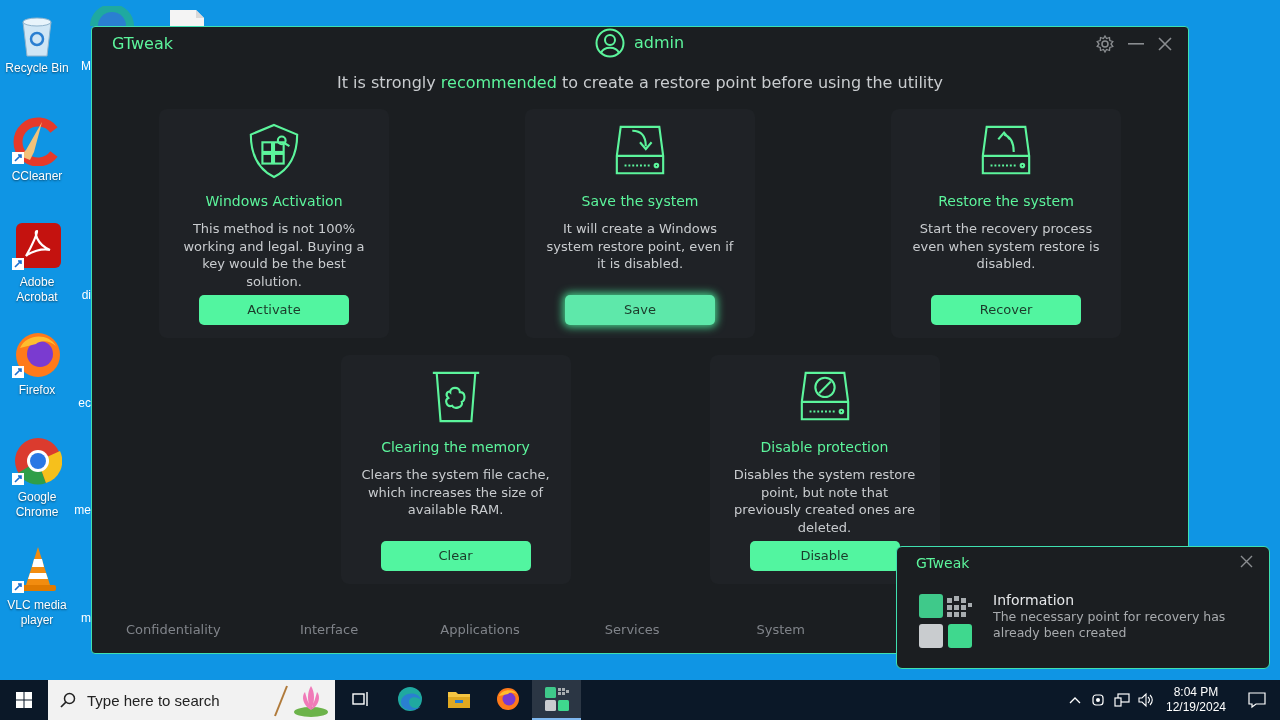  I want to click on desktop-icon-label: di, so click(86, 295).